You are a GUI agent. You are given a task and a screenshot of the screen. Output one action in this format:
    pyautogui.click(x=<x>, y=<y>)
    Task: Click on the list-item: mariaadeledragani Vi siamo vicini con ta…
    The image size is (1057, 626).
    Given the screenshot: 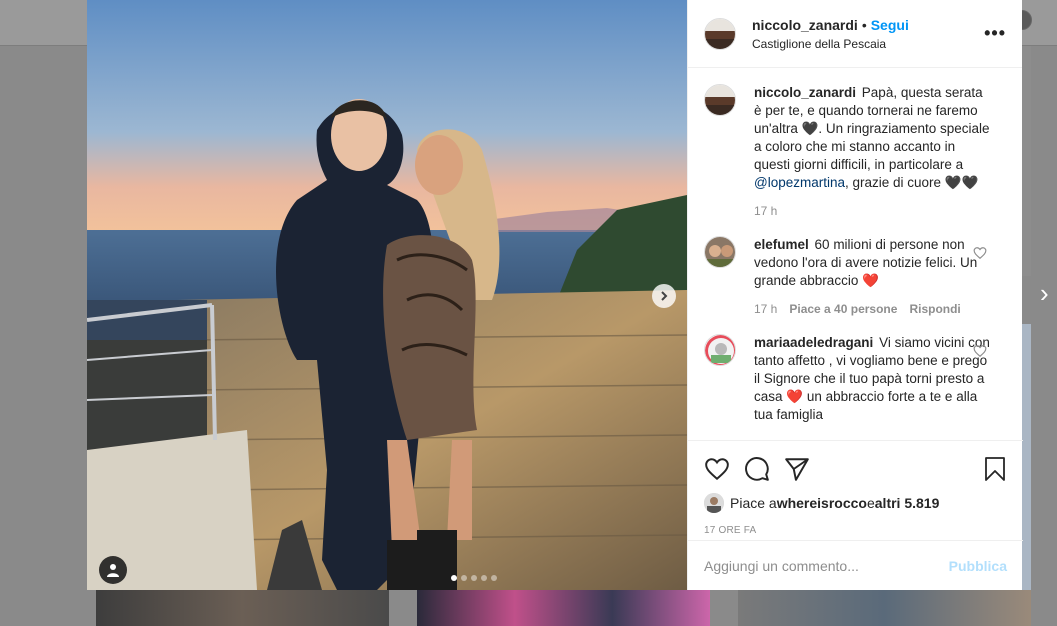 What is the action you would take?
    pyautogui.click(x=855, y=379)
    